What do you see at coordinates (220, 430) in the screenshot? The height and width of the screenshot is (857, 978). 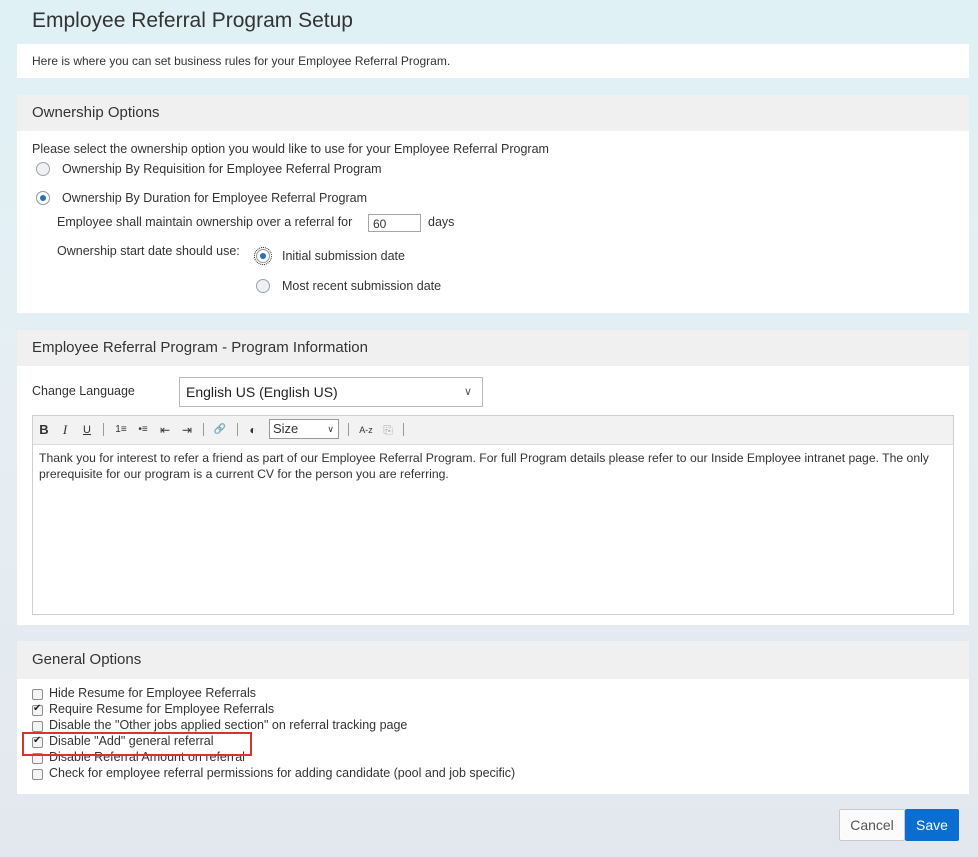 I see `link-icon: 🔗` at bounding box center [220, 430].